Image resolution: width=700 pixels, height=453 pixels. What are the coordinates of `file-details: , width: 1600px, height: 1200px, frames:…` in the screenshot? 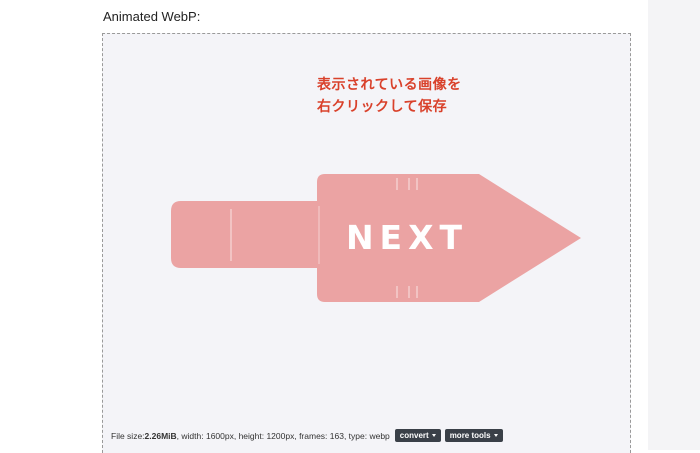 It's located at (283, 435).